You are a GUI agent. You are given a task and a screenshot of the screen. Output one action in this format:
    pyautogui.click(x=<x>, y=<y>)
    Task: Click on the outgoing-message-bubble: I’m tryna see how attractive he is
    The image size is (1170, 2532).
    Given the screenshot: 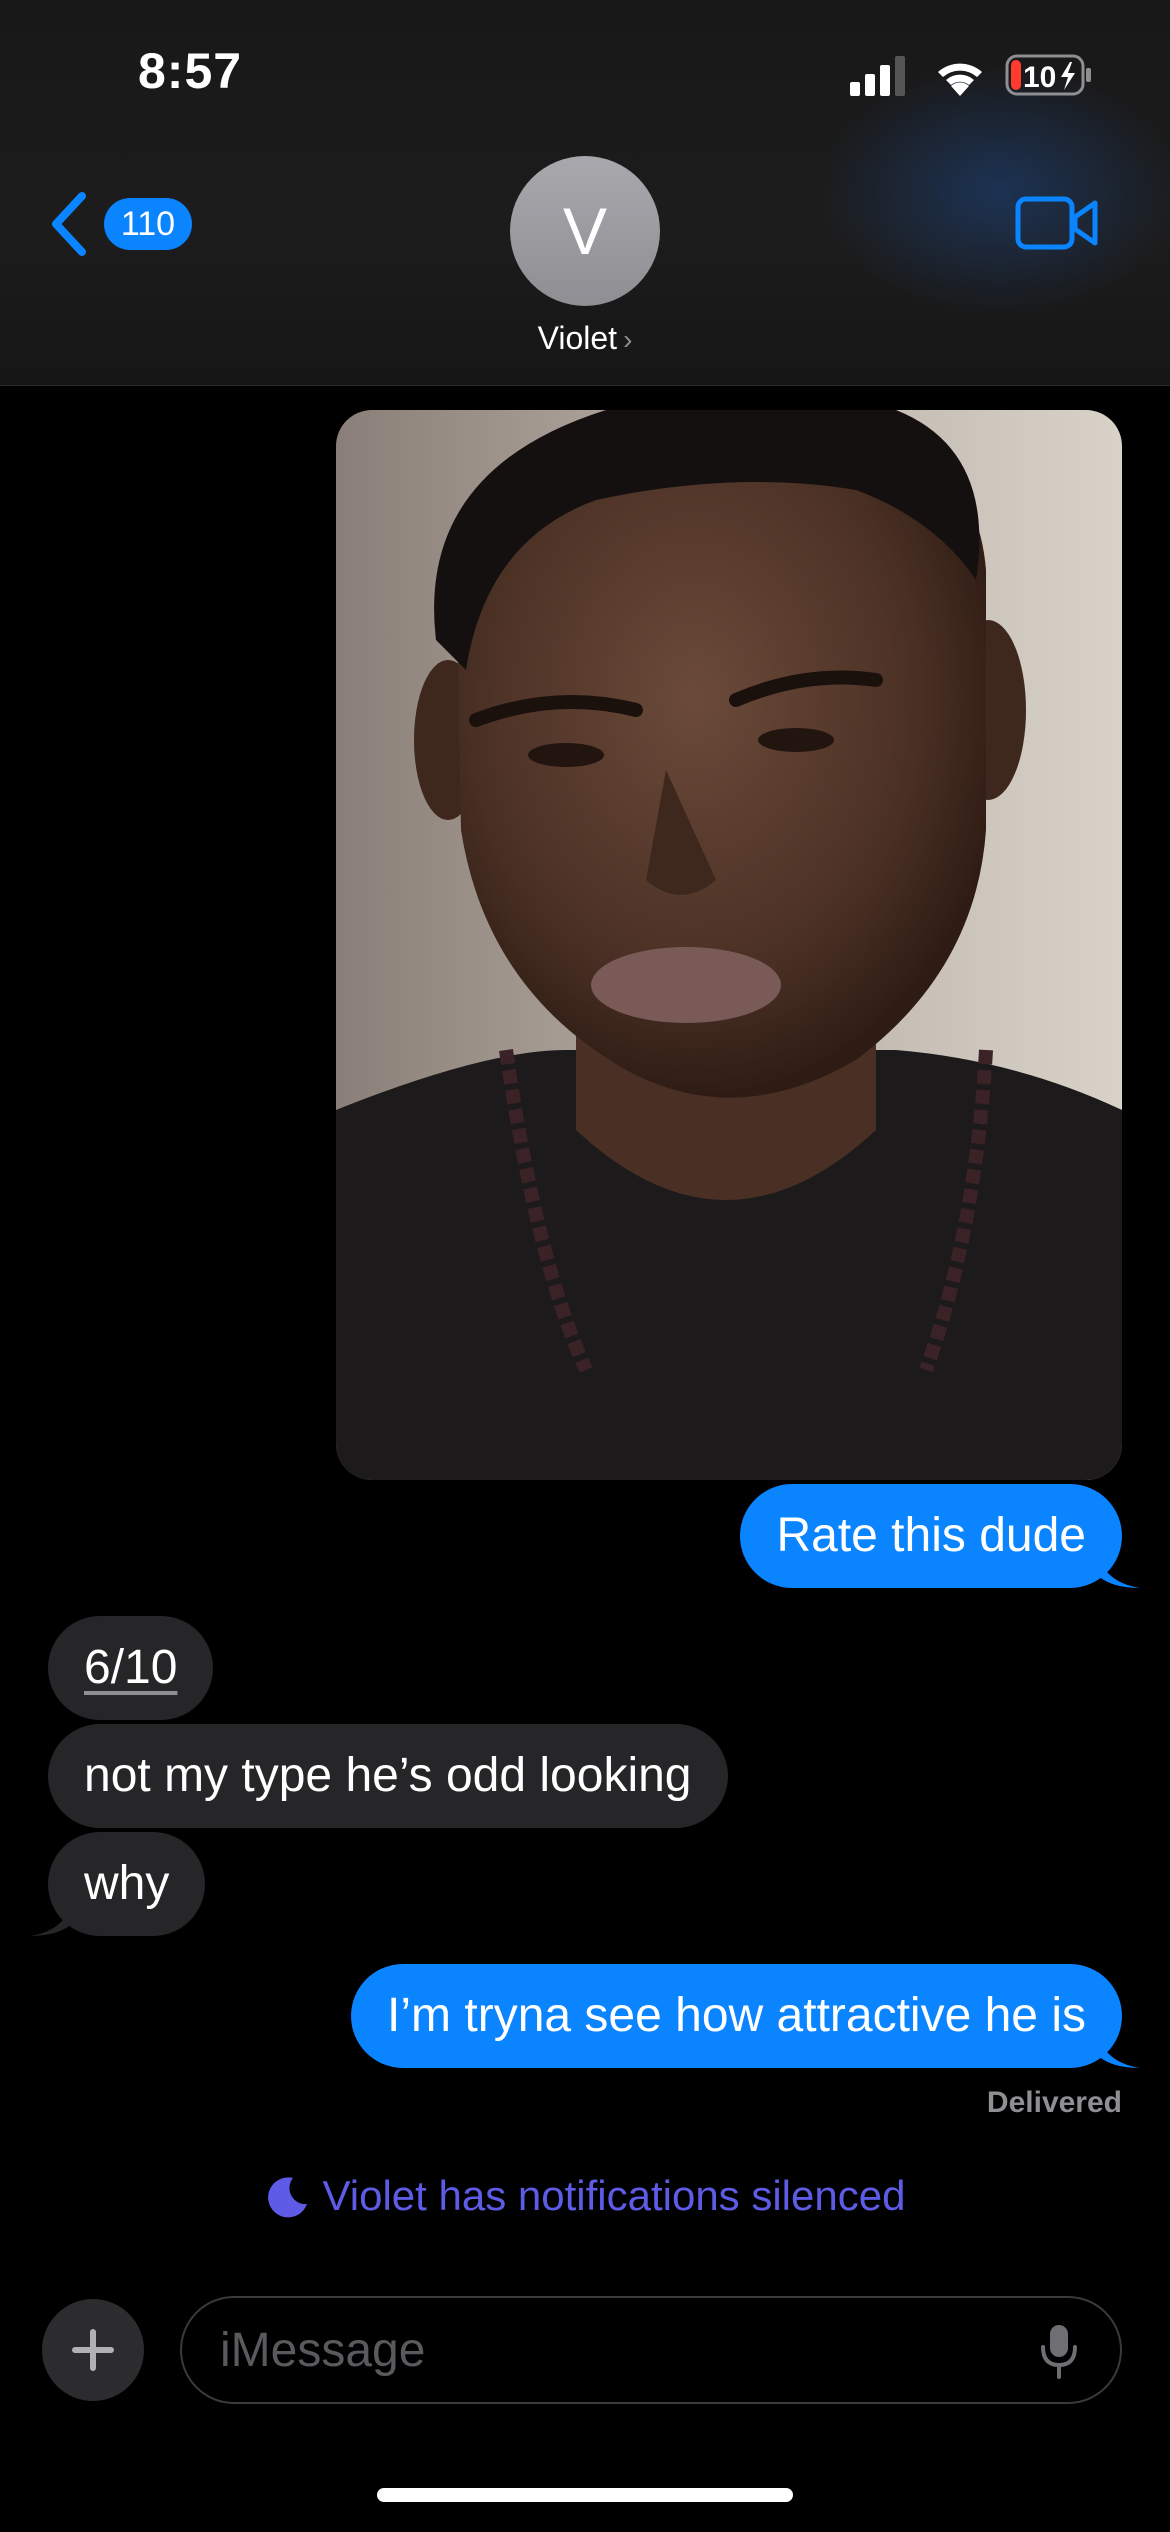 What is the action you would take?
    pyautogui.click(x=736, y=2016)
    